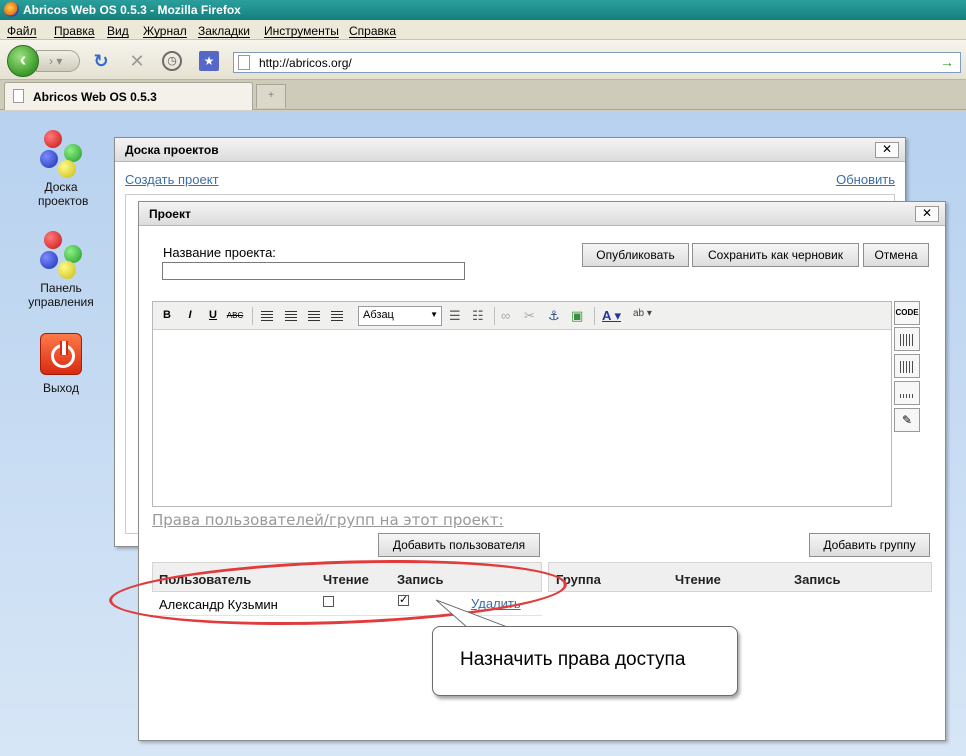 The height and width of the screenshot is (756, 966). What do you see at coordinates (61, 388) in the screenshot?
I see `desktop-icon-label: Выход` at bounding box center [61, 388].